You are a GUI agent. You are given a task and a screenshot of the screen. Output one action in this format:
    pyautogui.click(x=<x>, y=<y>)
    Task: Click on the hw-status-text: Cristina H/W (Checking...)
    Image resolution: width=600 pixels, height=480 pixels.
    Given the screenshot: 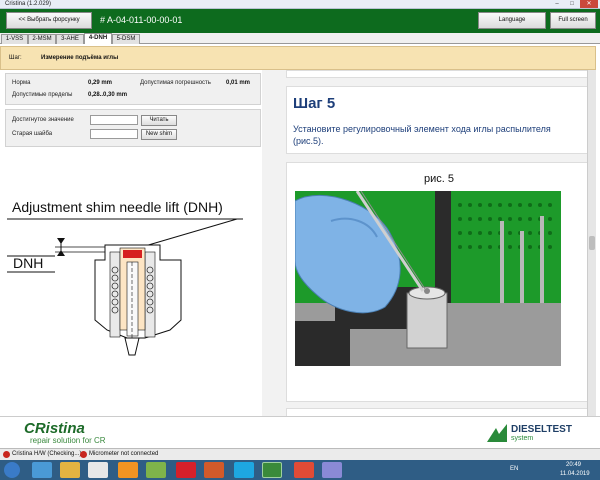 What is the action you would take?
    pyautogui.click(x=47, y=454)
    